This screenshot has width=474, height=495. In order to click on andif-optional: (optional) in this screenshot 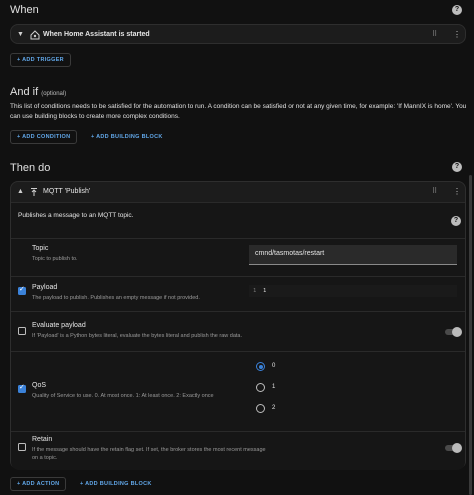, I will do `click(54, 94)`.